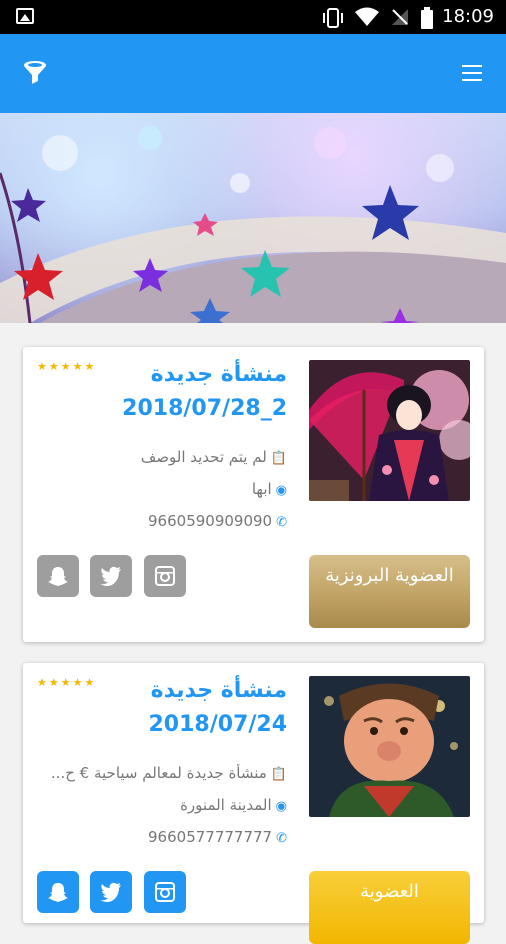 This screenshot has width=506, height=944. What do you see at coordinates (400, 17) in the screenshot?
I see `no-signal-icon` at bounding box center [400, 17].